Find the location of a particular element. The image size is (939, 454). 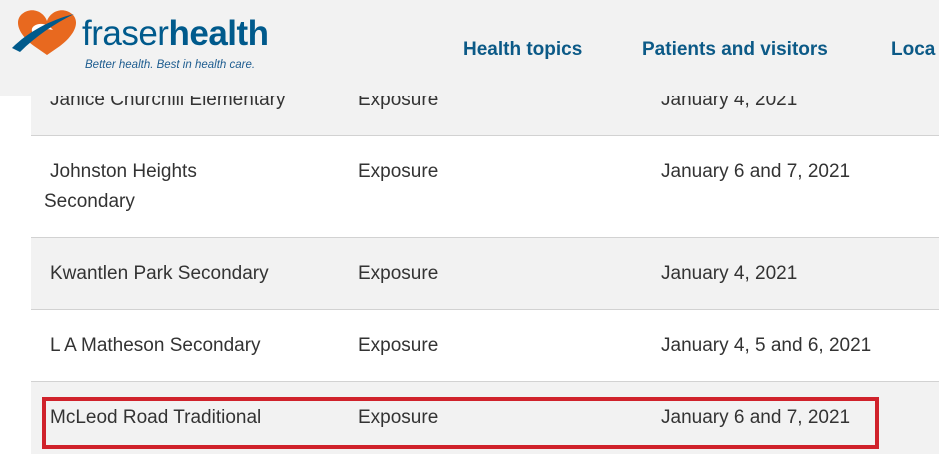

school-name-line1: Kwantlen Park Secondary is located at coordinates (159, 273).